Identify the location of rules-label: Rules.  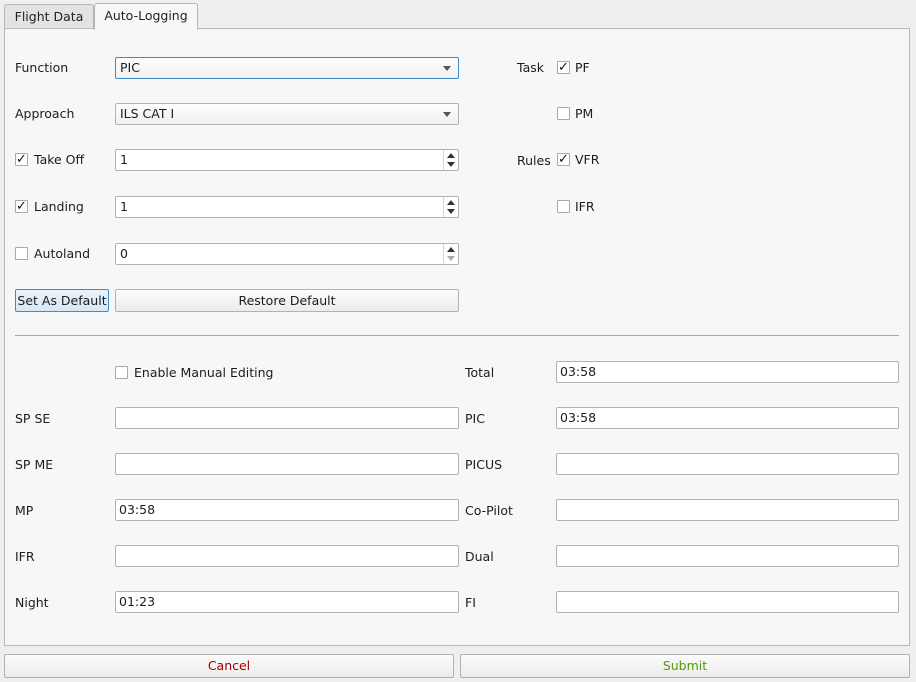
(534, 160).